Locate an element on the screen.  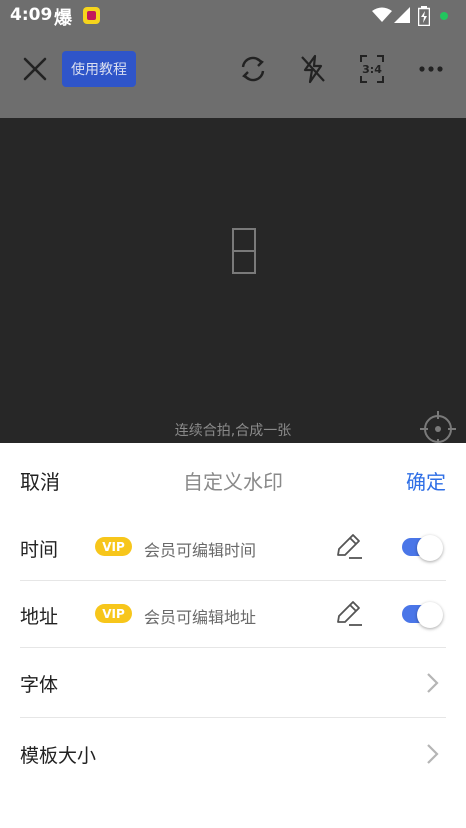
row-description: 会员可编辑时间 is located at coordinates (200, 550).